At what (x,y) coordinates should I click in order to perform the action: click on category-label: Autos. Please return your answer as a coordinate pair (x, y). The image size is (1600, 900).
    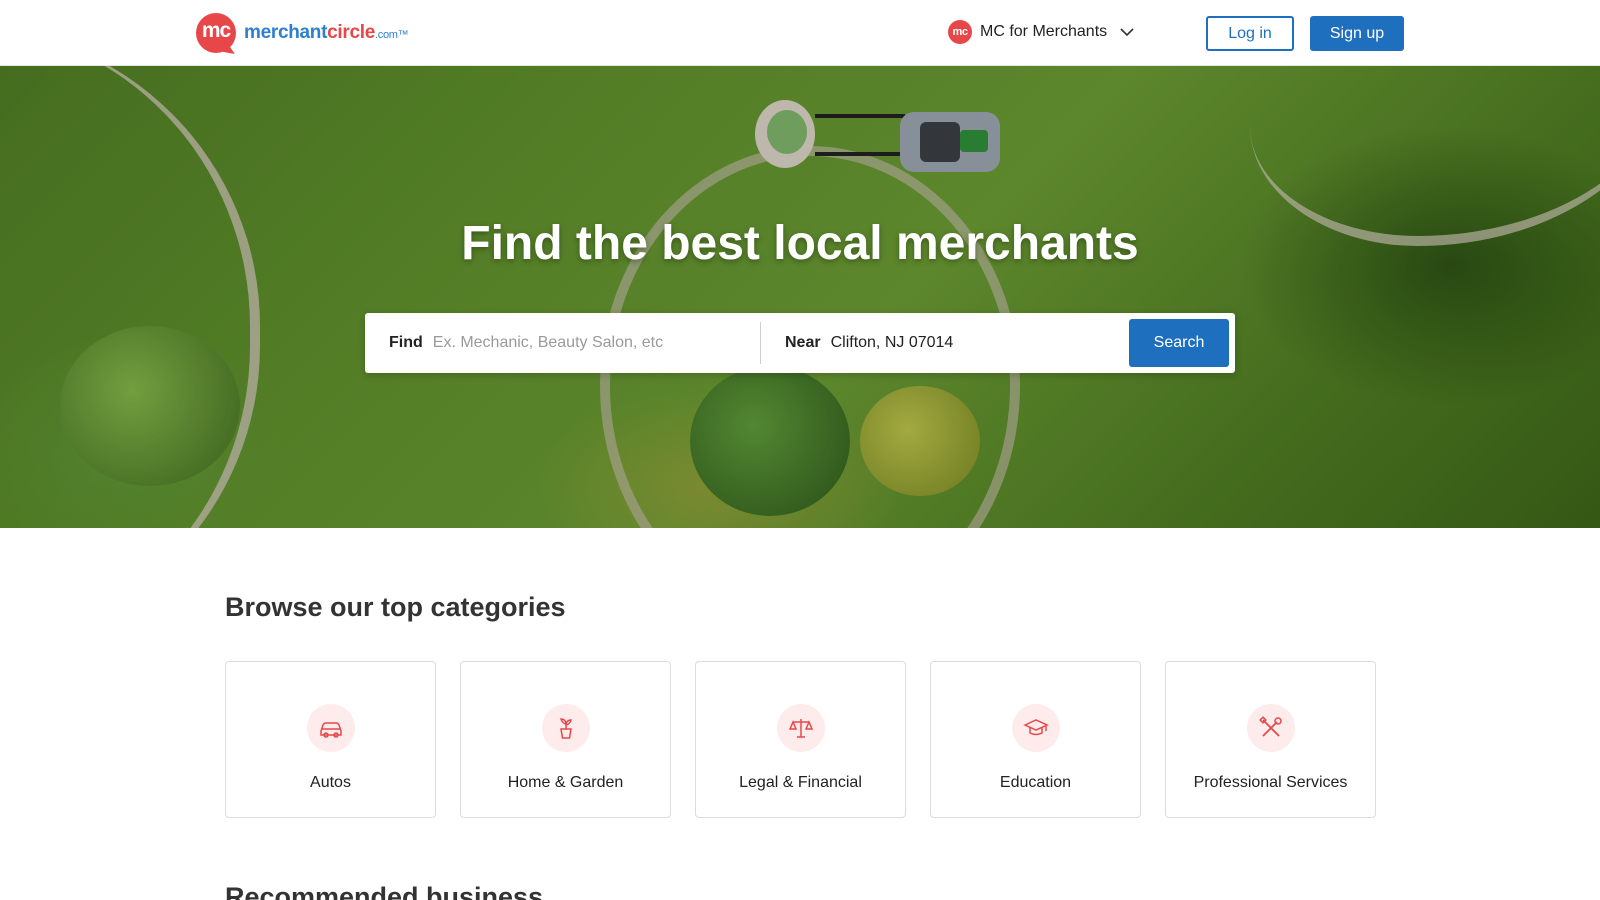
    Looking at the image, I should click on (330, 782).